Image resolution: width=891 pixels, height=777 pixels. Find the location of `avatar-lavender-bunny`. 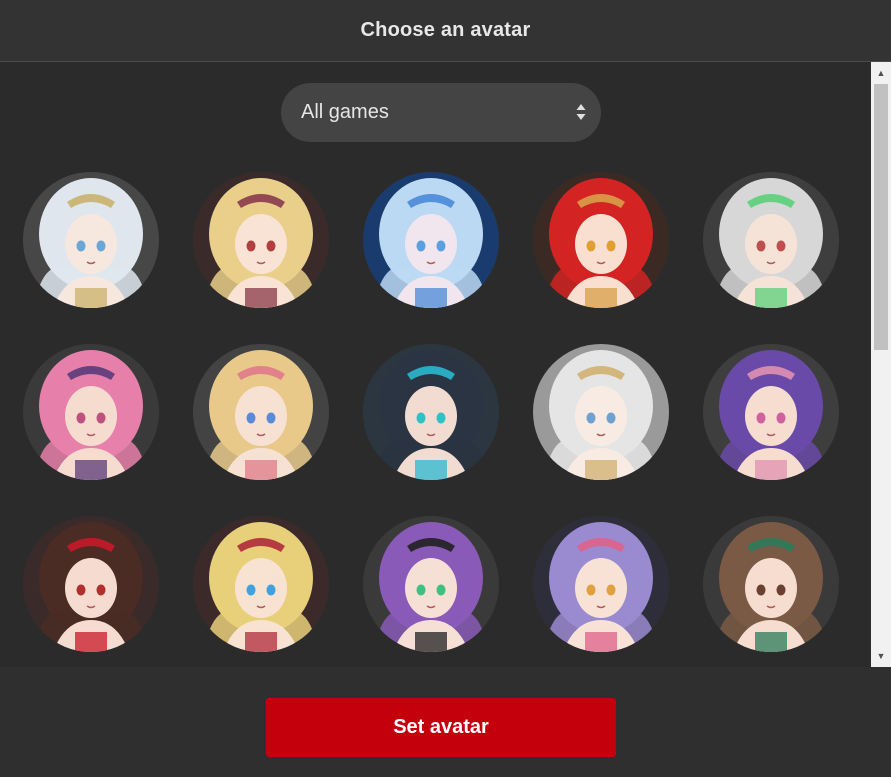

avatar-lavender-bunny is located at coordinates (601, 584).